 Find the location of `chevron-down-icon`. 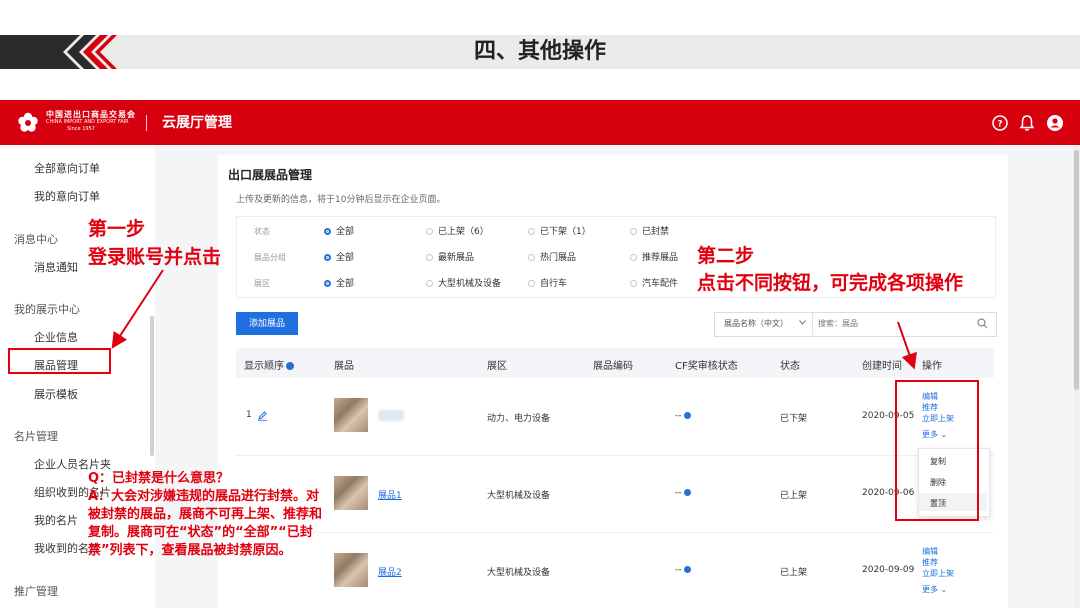

chevron-down-icon is located at coordinates (802, 322).